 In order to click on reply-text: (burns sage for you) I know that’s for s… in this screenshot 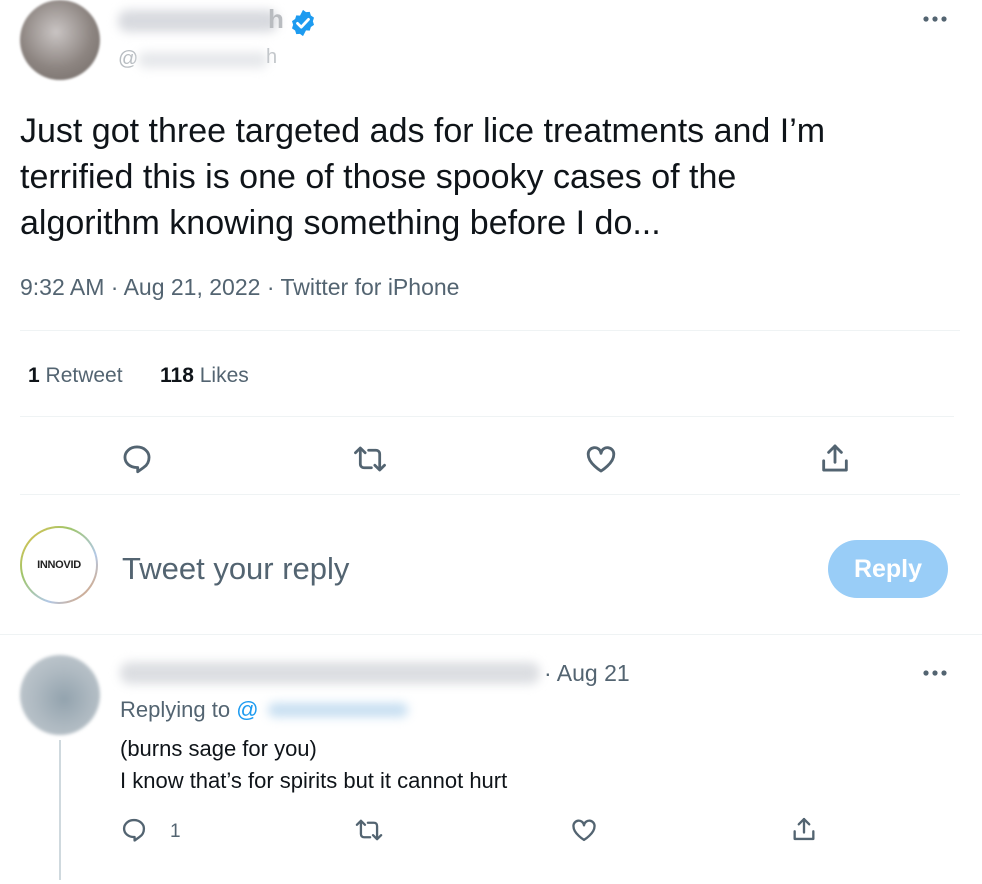, I will do `click(313, 765)`.